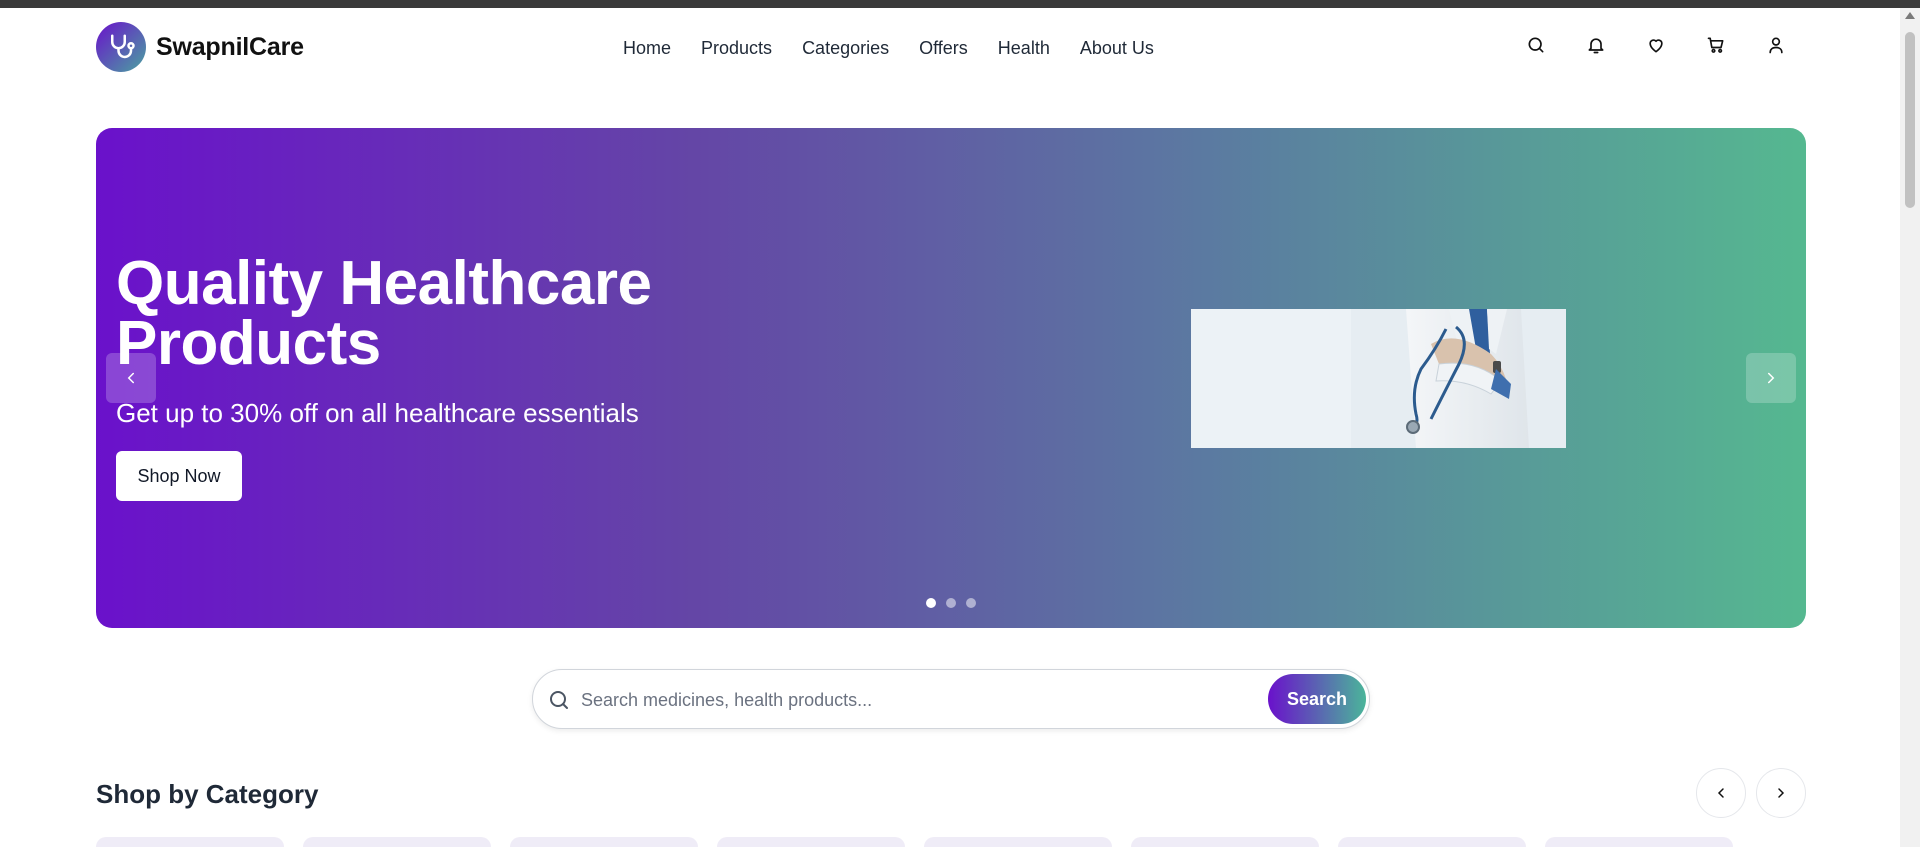  Describe the element at coordinates (384, 283) in the screenshot. I see `hero-title-line-1: Quality Healthcare` at that location.